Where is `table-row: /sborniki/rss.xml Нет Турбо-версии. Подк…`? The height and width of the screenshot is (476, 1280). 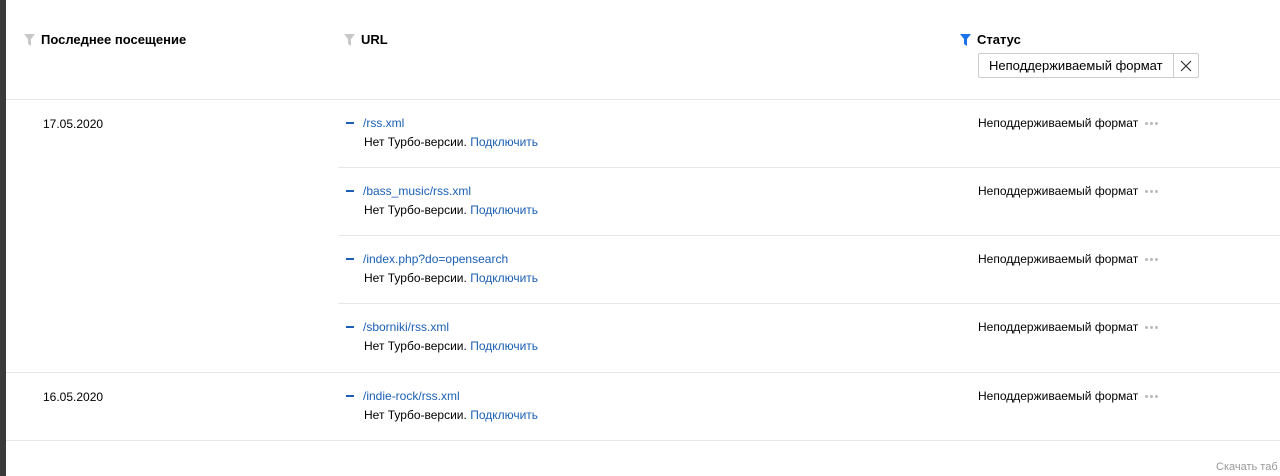 table-row: /sborniki/rss.xml Нет Турбо-версии. Подк… is located at coordinates (643, 338).